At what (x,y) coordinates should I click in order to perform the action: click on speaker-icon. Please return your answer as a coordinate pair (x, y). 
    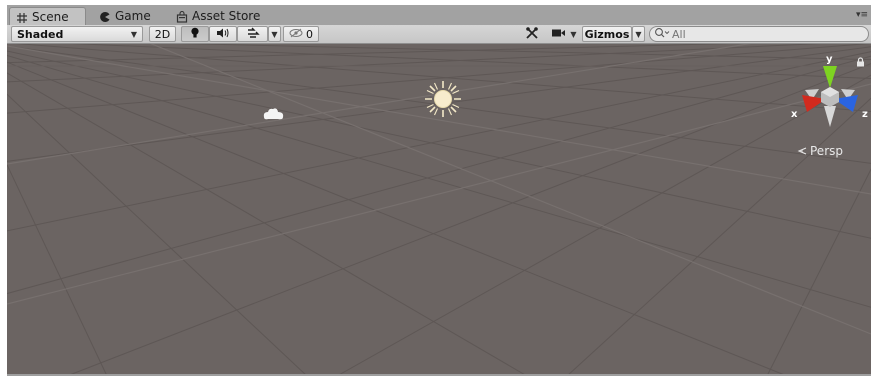
    Looking at the image, I should click on (223, 34).